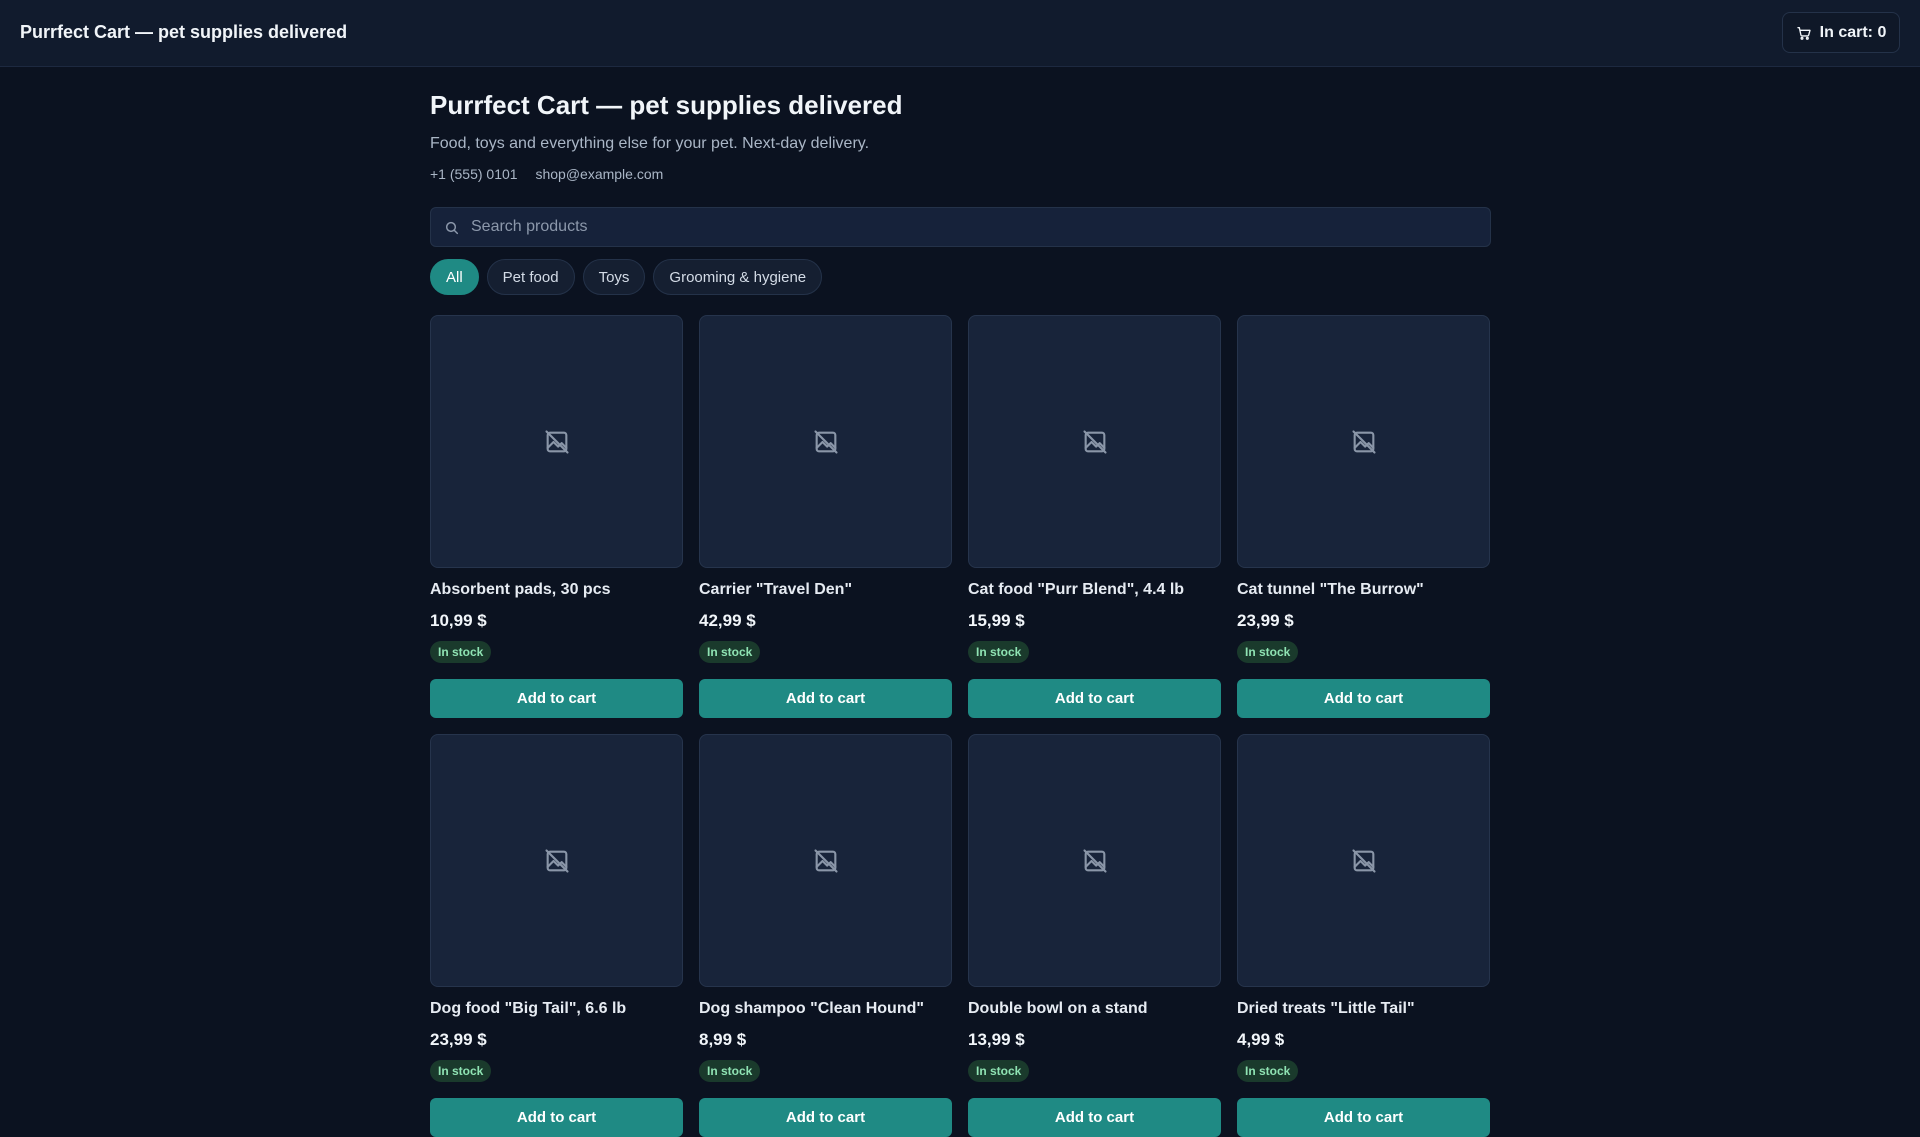 This screenshot has height=1137, width=1920. What do you see at coordinates (666, 105) in the screenshot?
I see `page-title: Purrfect Cart — pet supplies delivered` at bounding box center [666, 105].